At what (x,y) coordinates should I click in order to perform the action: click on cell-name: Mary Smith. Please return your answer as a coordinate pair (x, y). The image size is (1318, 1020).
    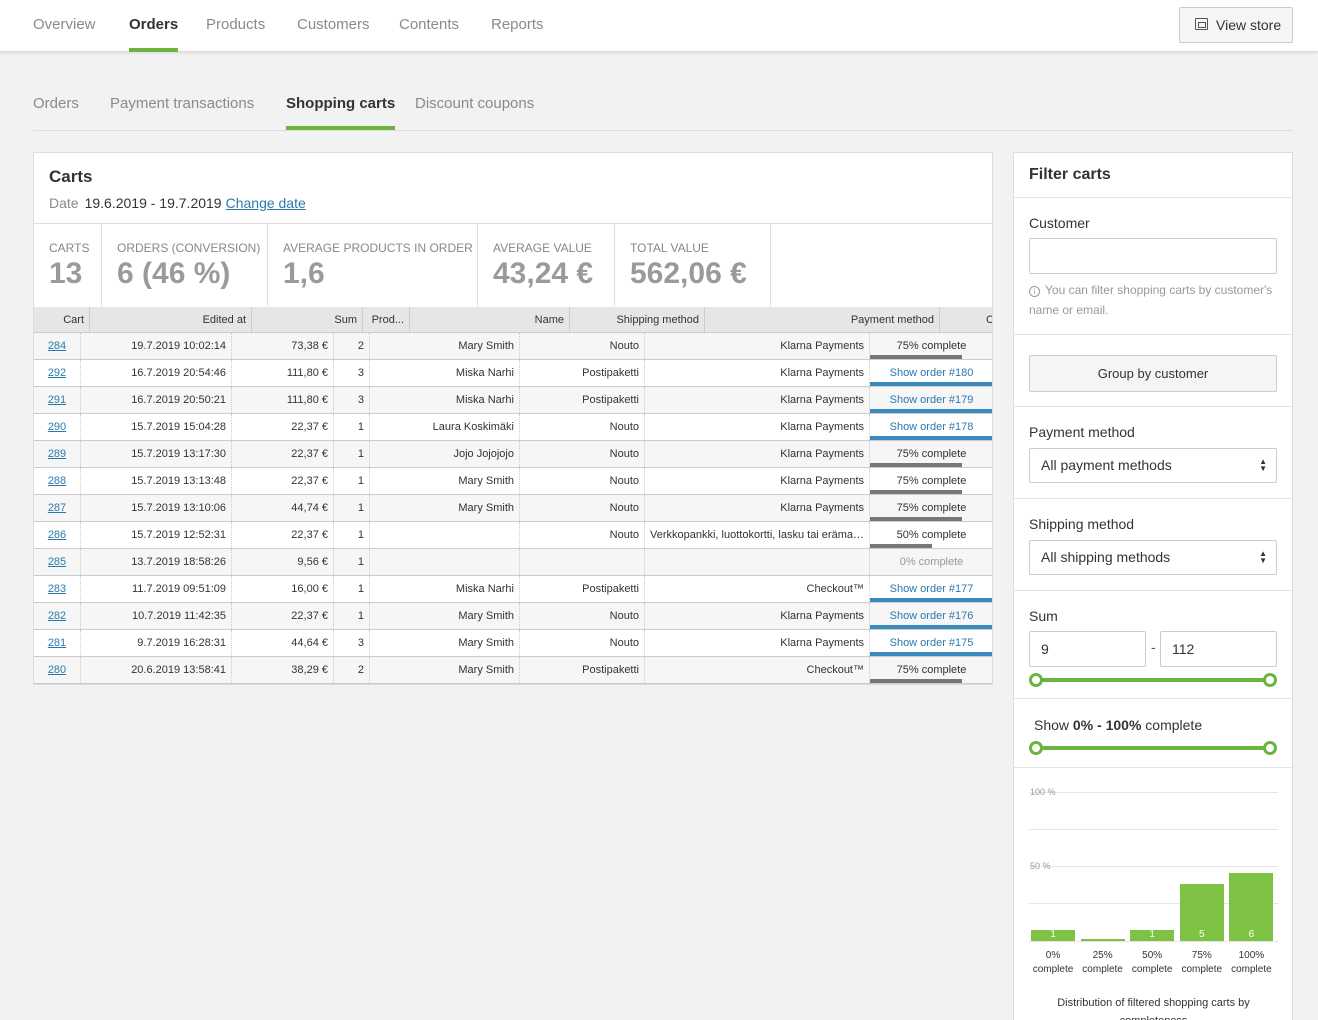
    Looking at the image, I should click on (445, 670).